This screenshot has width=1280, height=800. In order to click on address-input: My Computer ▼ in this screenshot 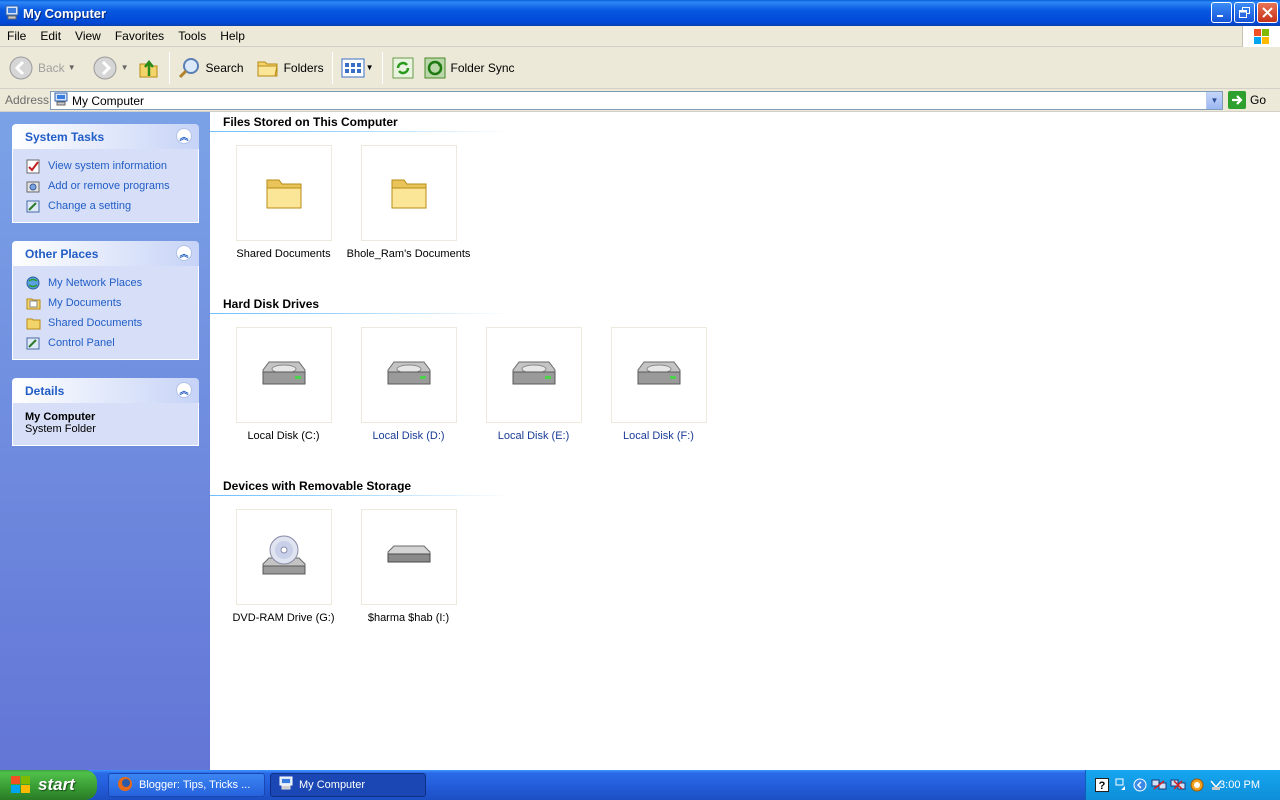, I will do `click(636, 100)`.